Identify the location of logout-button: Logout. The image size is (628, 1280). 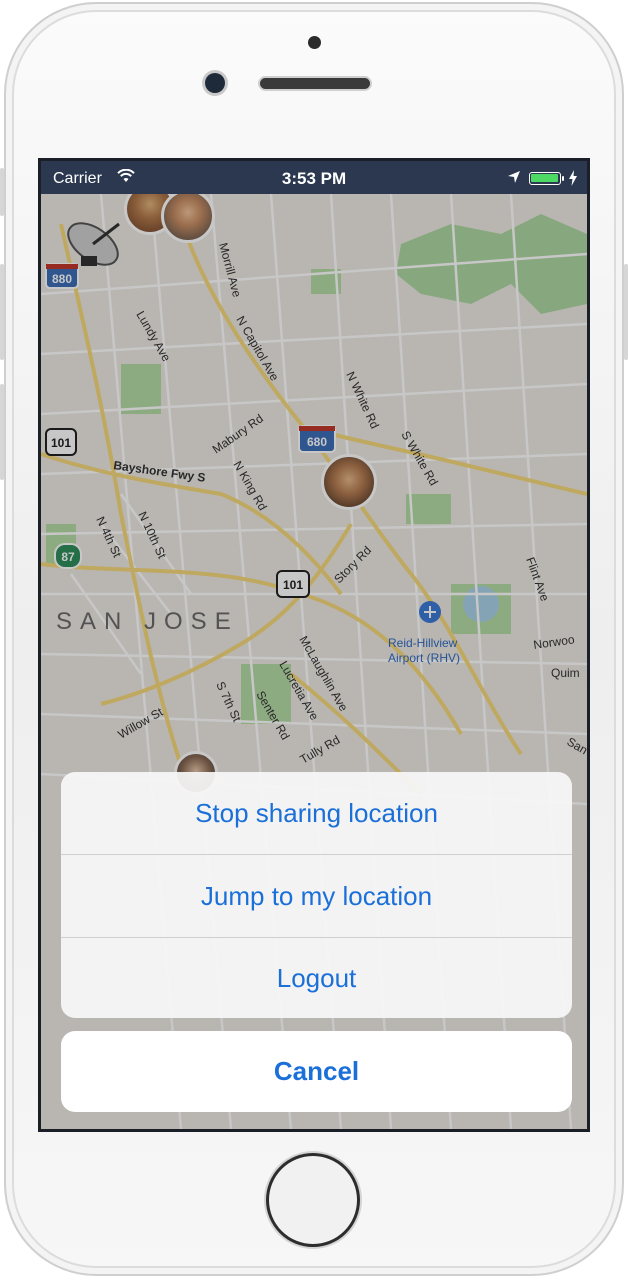
(316, 978).